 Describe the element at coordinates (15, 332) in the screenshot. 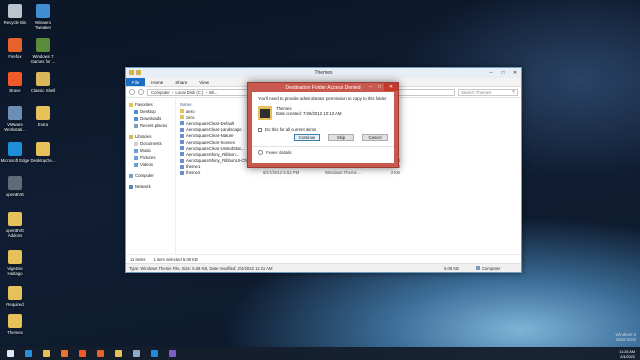

I see `desktop-icon-label: Themes` at that location.